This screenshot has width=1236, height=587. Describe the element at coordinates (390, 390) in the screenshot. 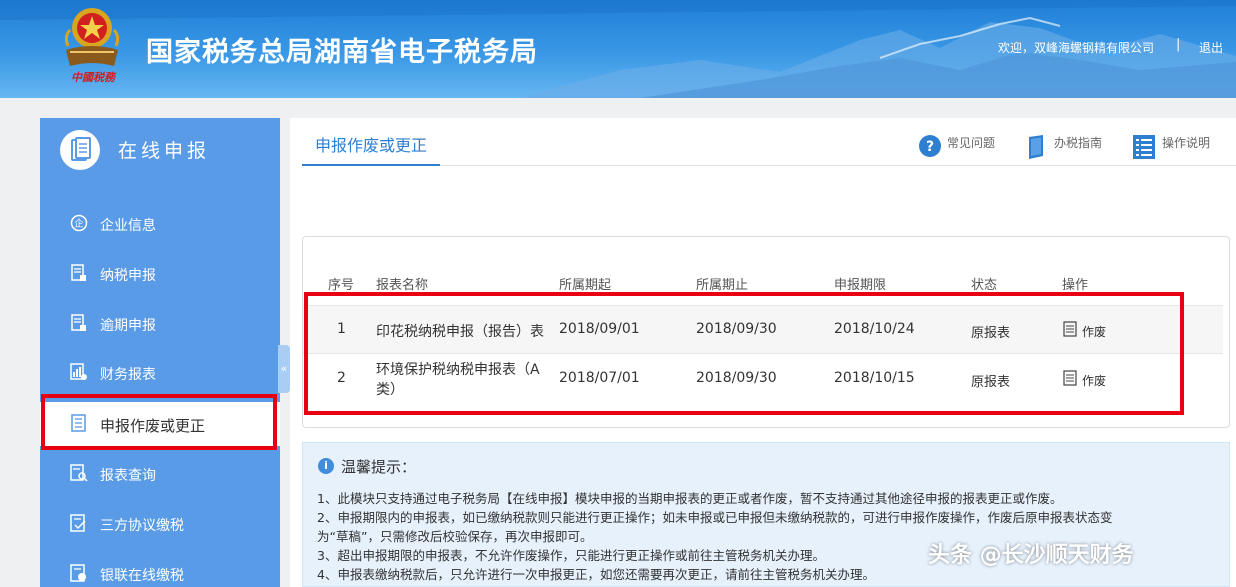

I see `cell-report-name-line2: 类）` at that location.